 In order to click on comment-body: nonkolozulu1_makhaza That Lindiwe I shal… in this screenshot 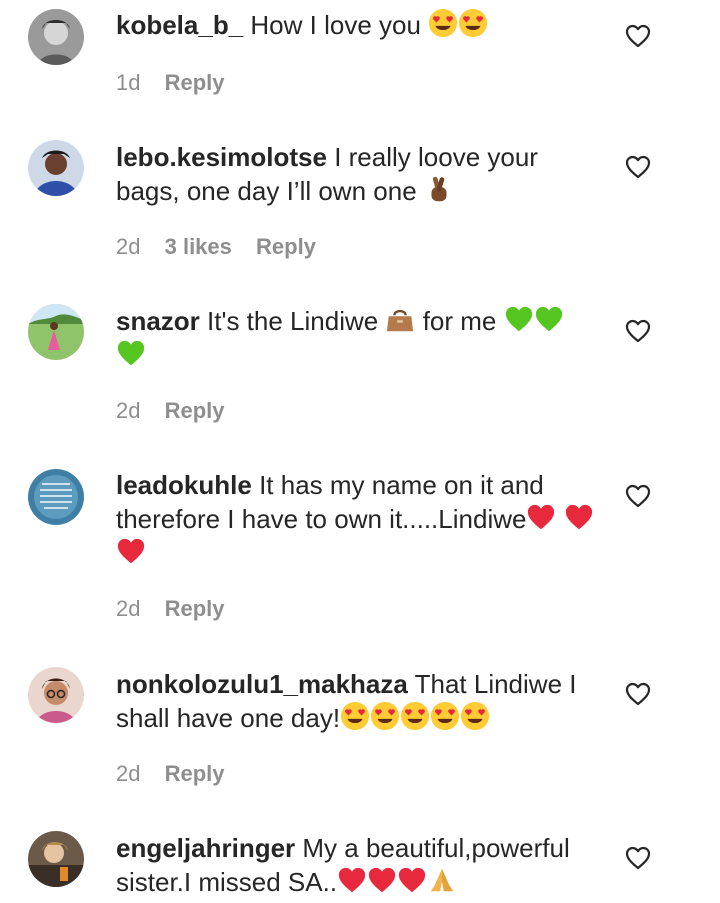, I will do `click(356, 701)`.